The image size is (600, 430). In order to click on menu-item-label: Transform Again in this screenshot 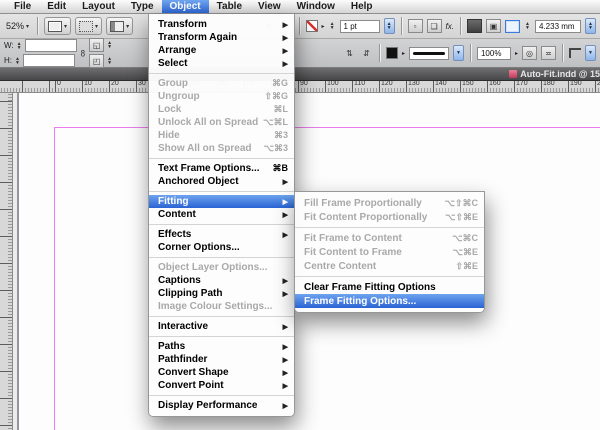, I will do `click(198, 37)`.